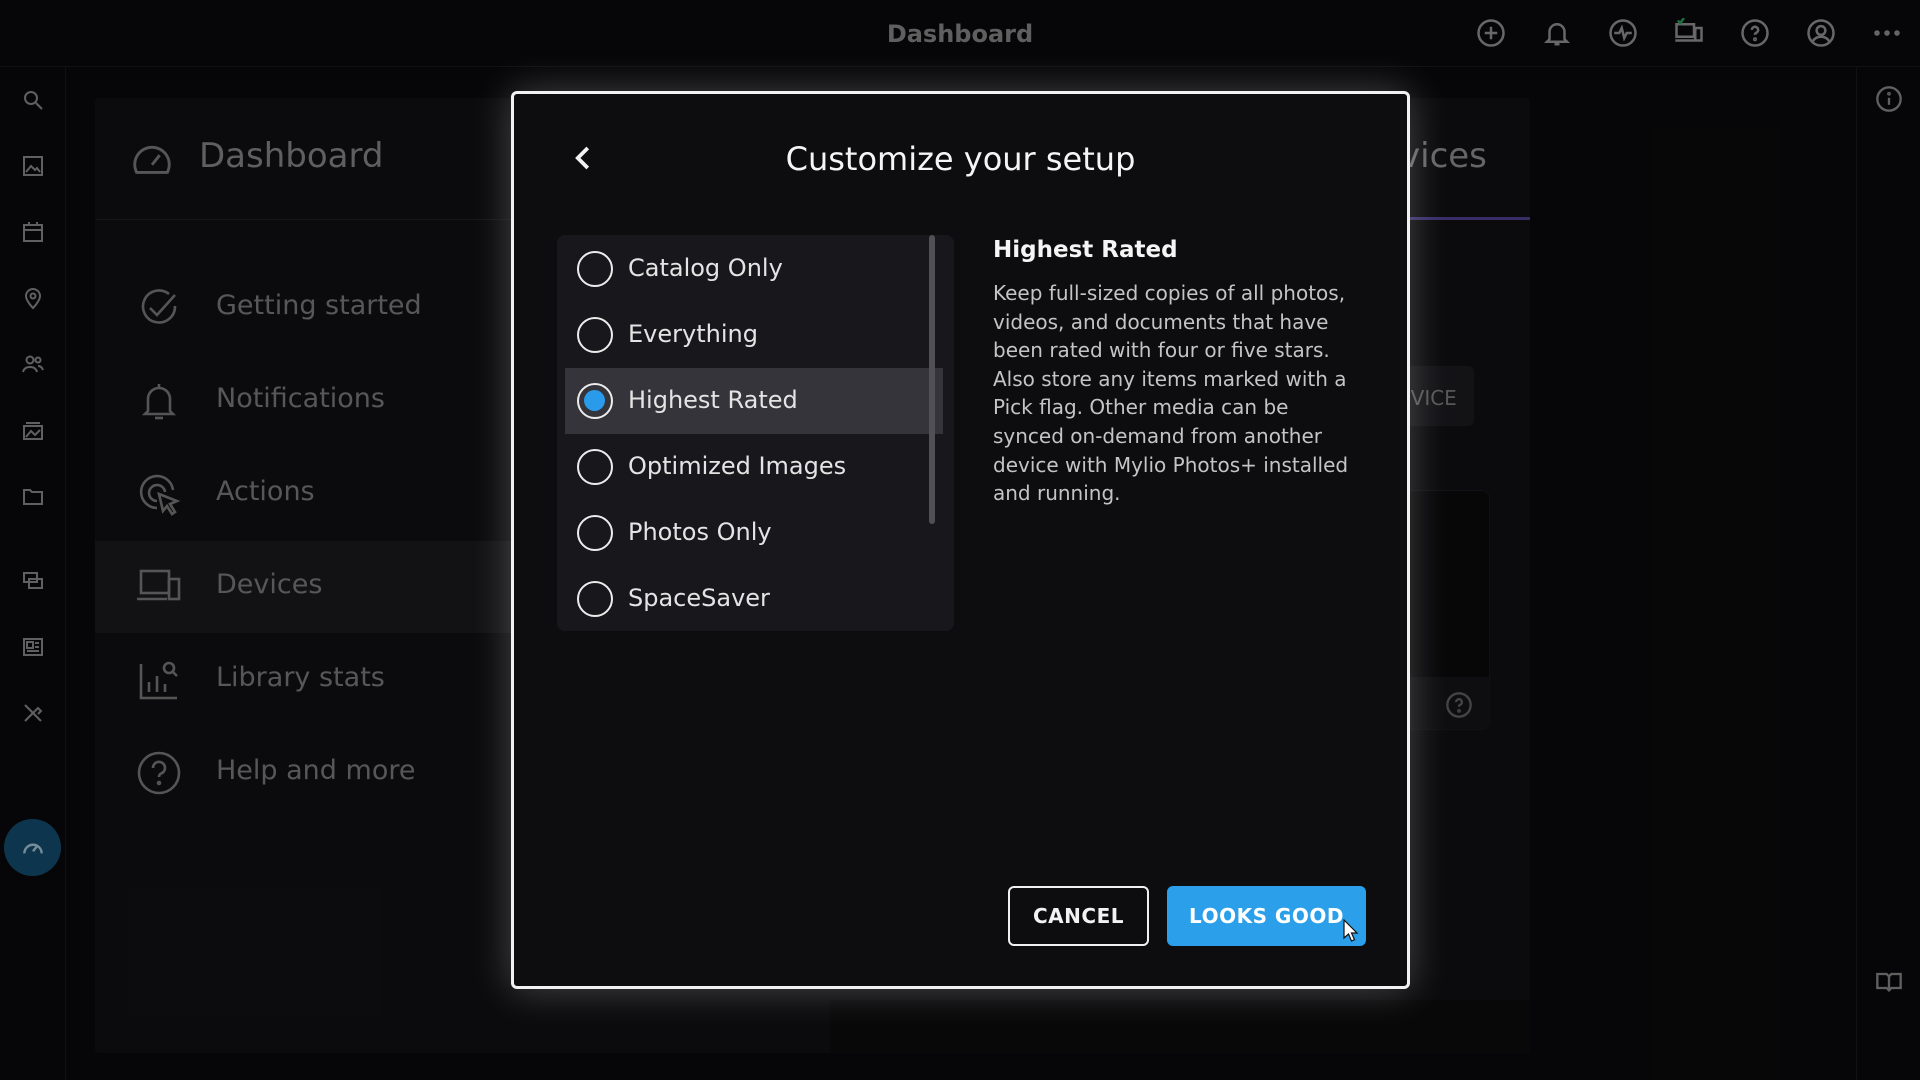  I want to click on radio-button-selected, so click(595, 401).